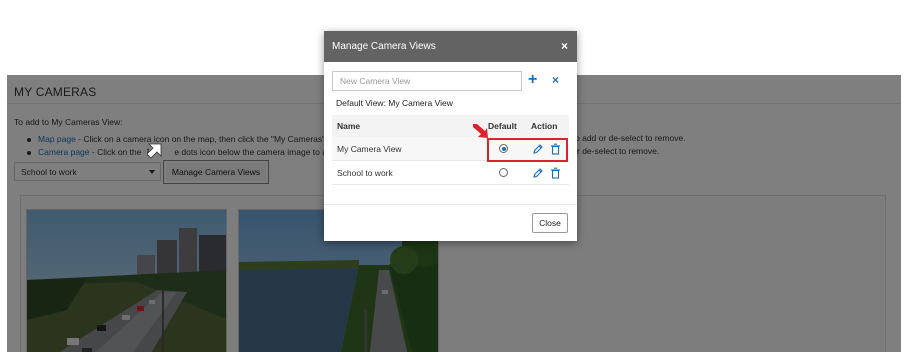 The image size is (908, 352). Describe the element at coordinates (365, 173) in the screenshot. I see `view-name: School to work` at that location.